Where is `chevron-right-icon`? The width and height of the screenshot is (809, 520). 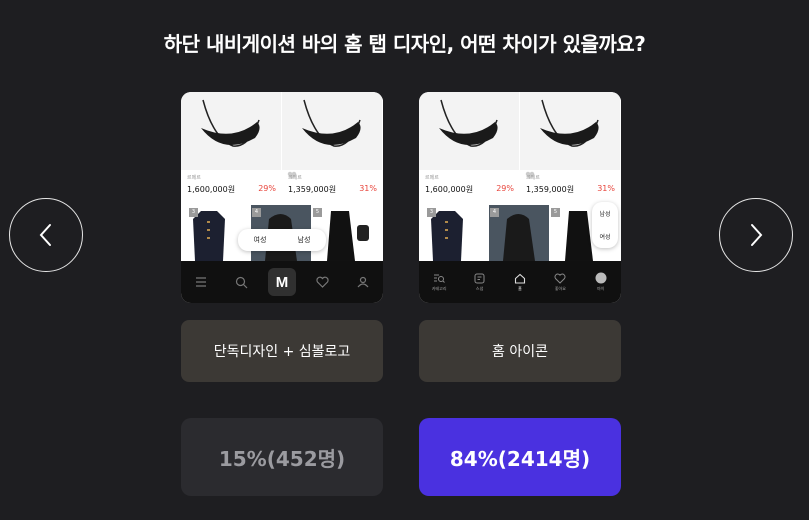
chevron-right-icon is located at coordinates (757, 235).